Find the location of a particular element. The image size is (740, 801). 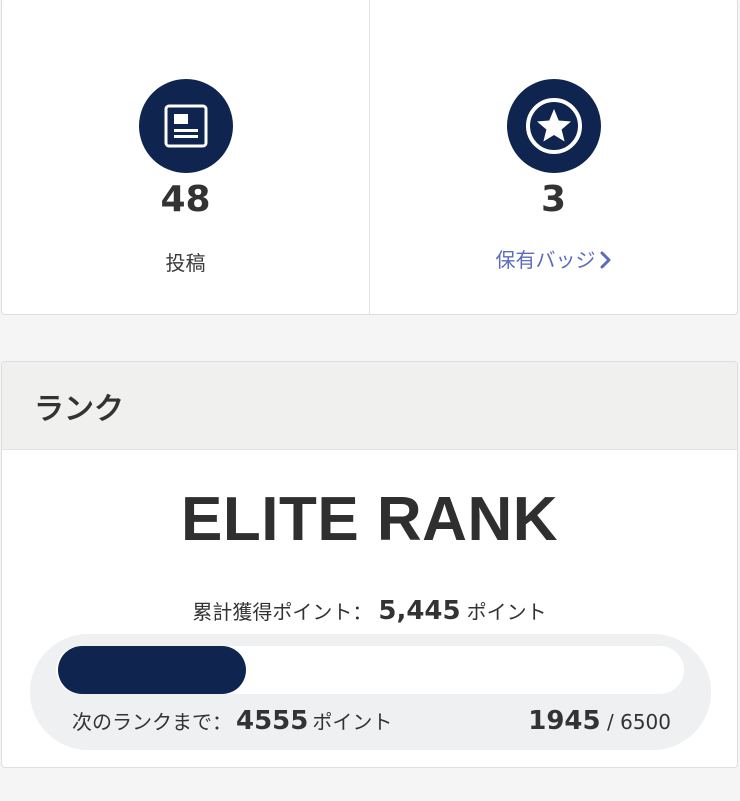

total-points-line: 累計獲得ポイント： 5,445 ポイント is located at coordinates (369, 611).